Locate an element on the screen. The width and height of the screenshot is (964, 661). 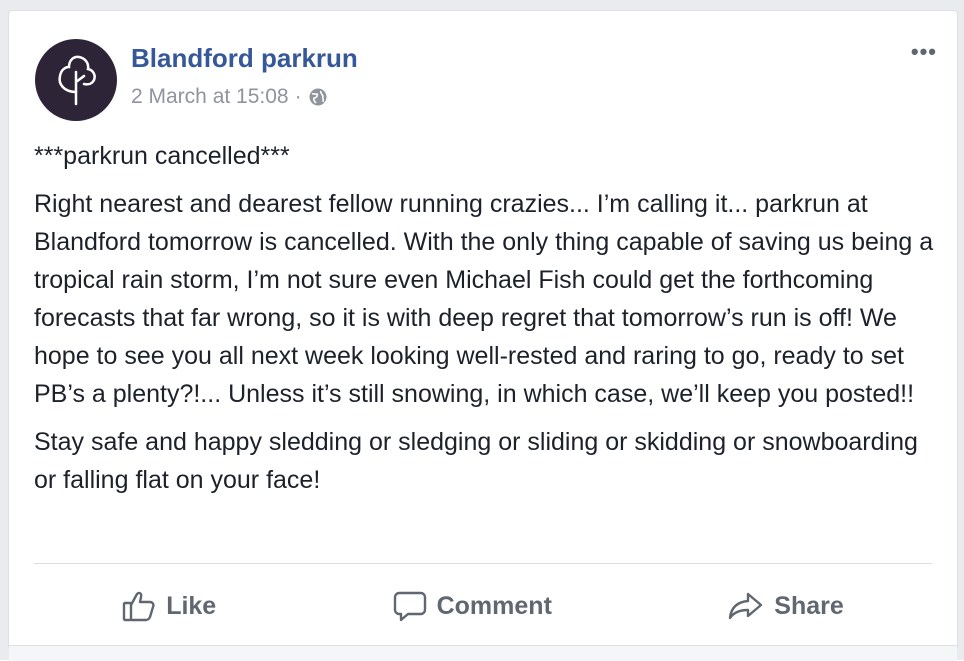
share-button: Share is located at coordinates (786, 606).